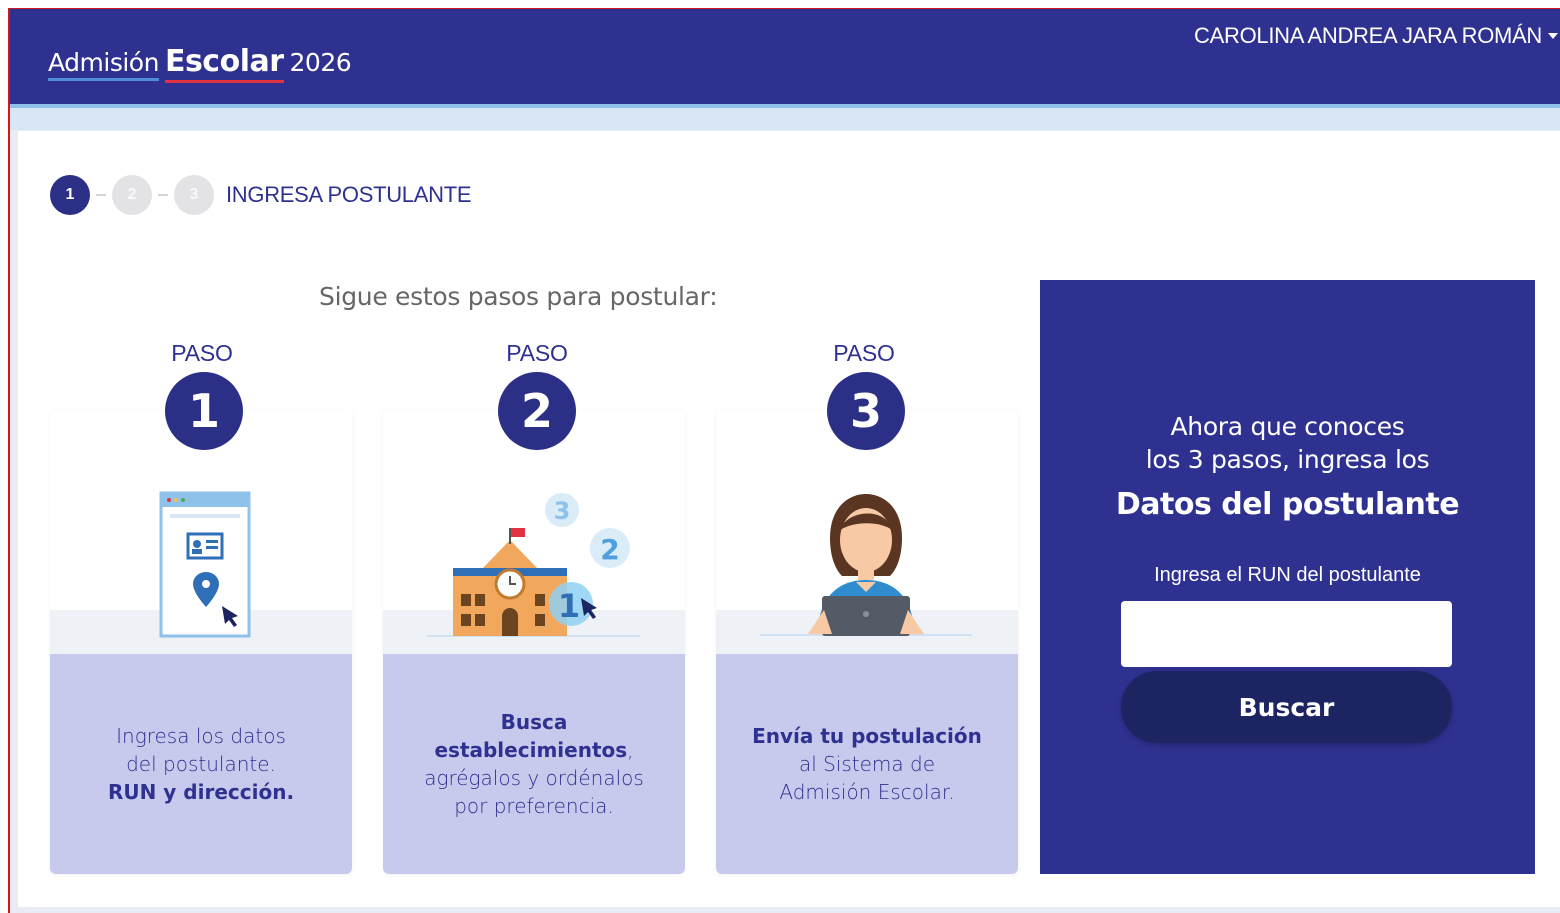  What do you see at coordinates (609, 549) in the screenshot?
I see `svg-text: 2` at bounding box center [609, 549].